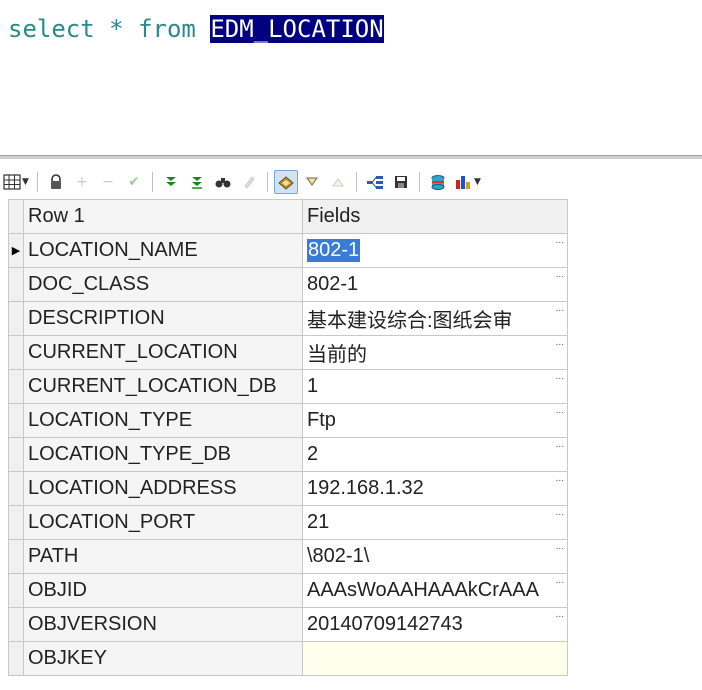 This screenshot has width=702, height=690. I want to click on field-name: PATH, so click(163, 556).